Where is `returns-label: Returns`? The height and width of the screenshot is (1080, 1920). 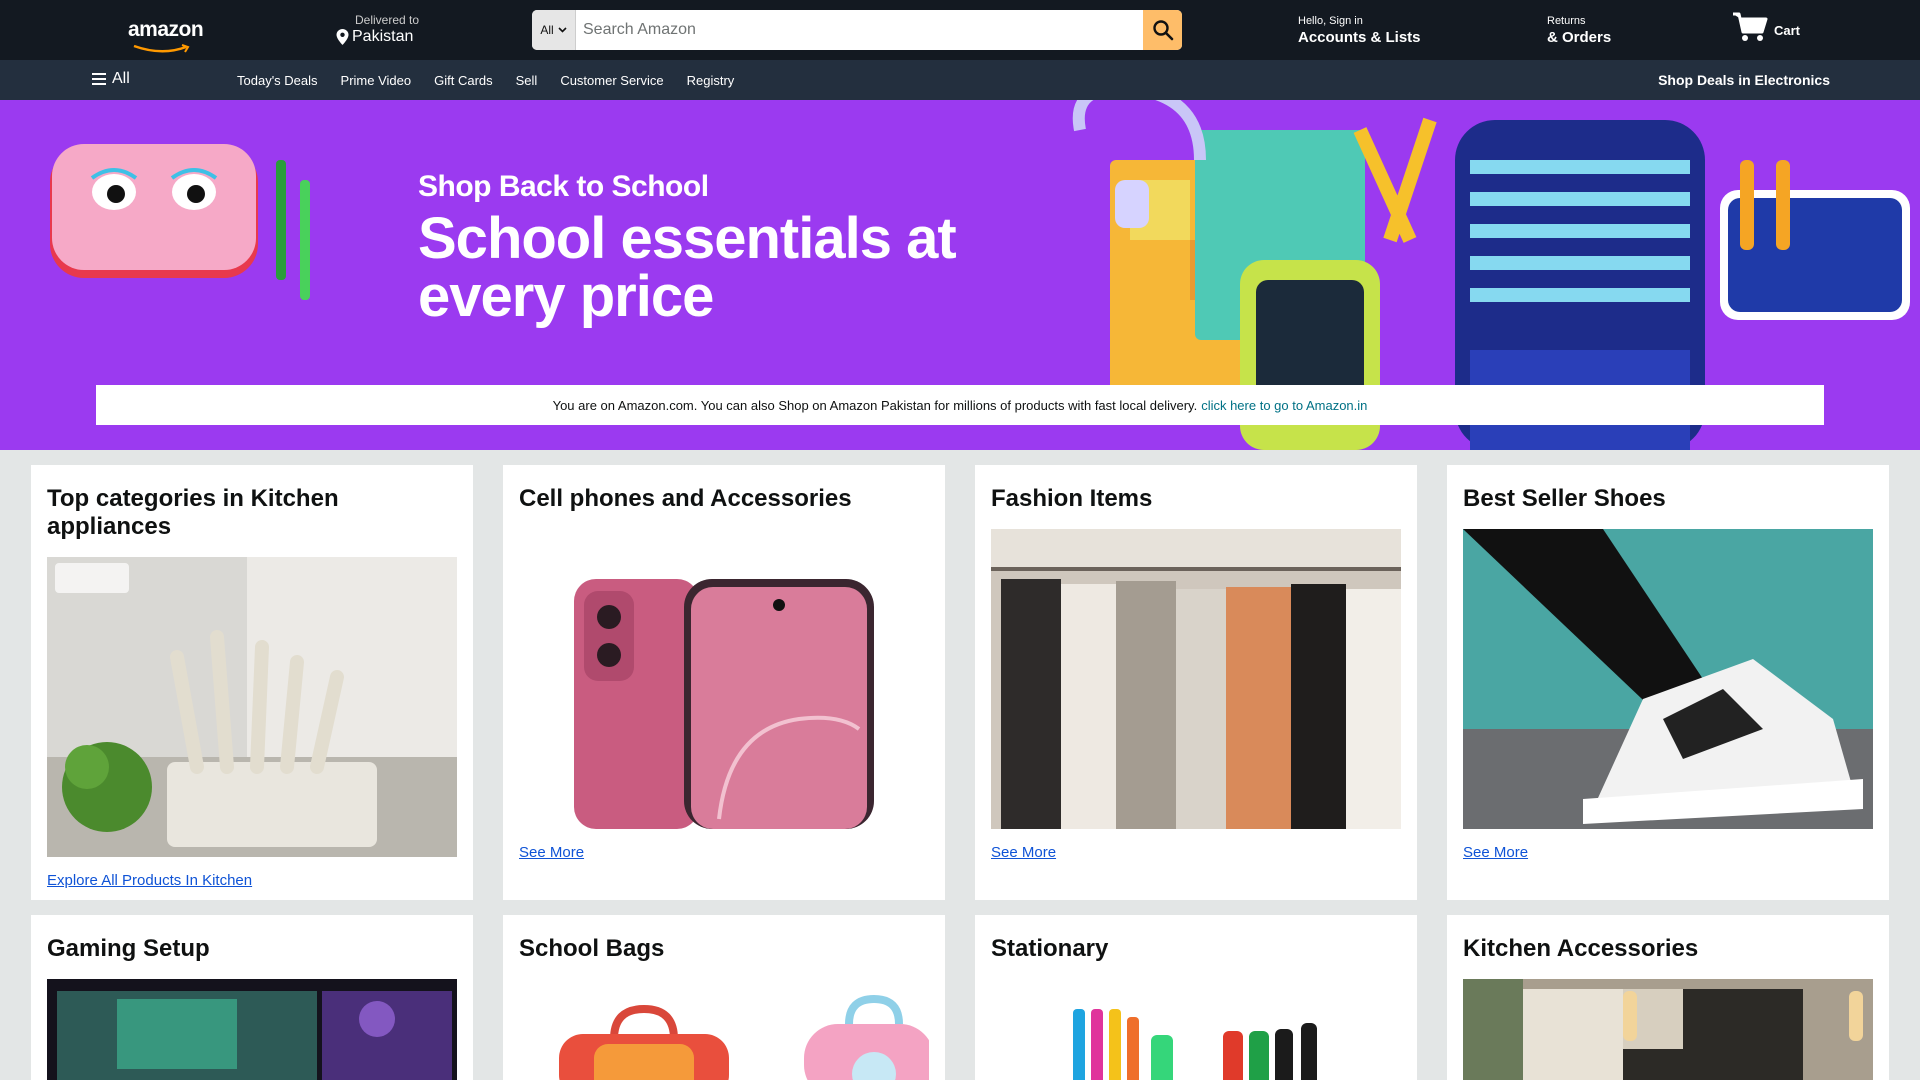
returns-label: Returns is located at coordinates (1566, 21).